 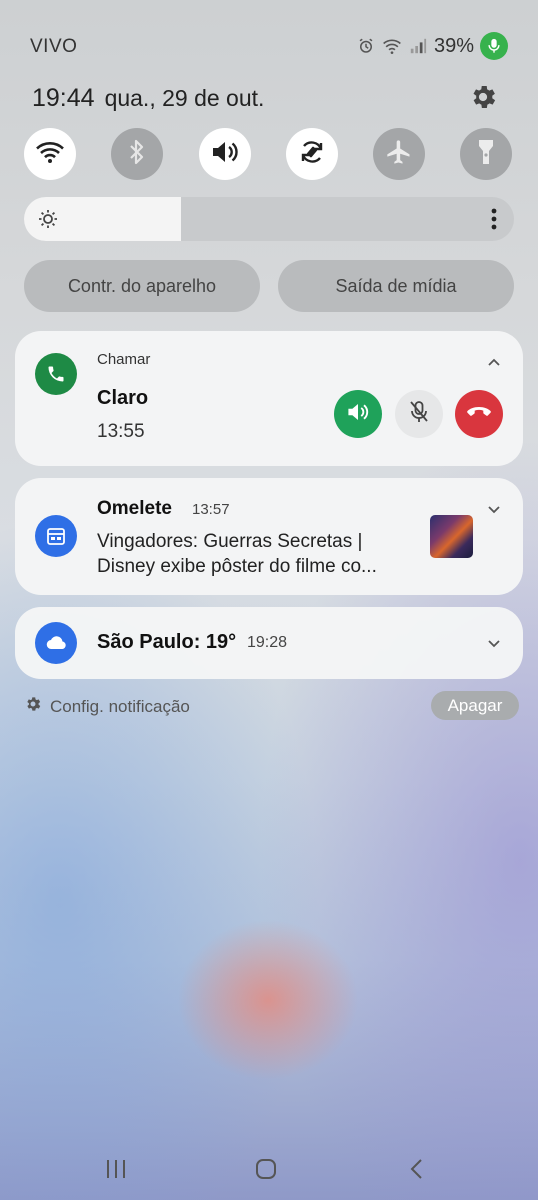 What do you see at coordinates (56, 536) in the screenshot?
I see `calendar-icon` at bounding box center [56, 536].